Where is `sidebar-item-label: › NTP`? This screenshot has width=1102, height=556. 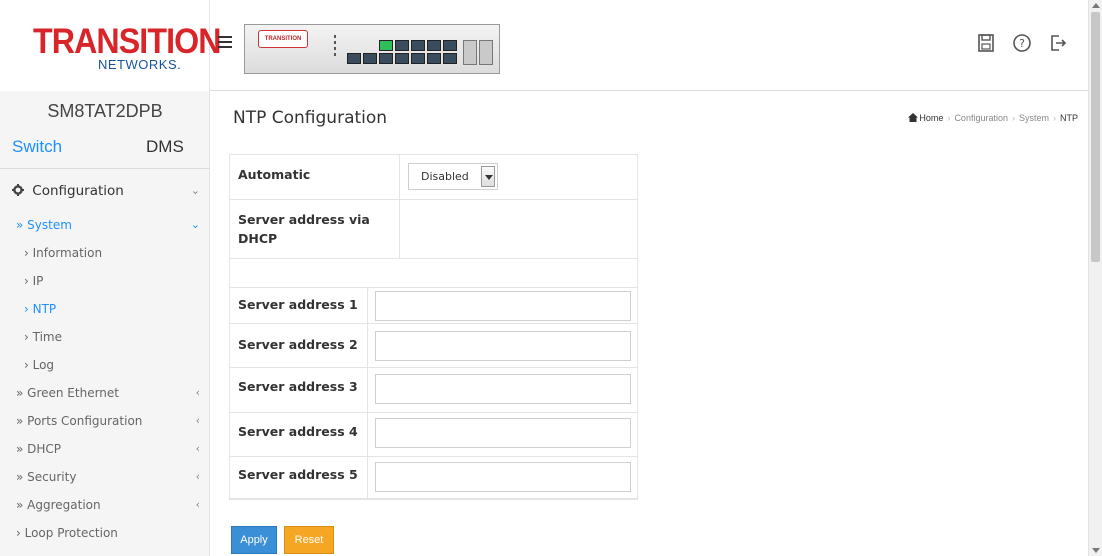
sidebar-item-label: › NTP is located at coordinates (40, 309).